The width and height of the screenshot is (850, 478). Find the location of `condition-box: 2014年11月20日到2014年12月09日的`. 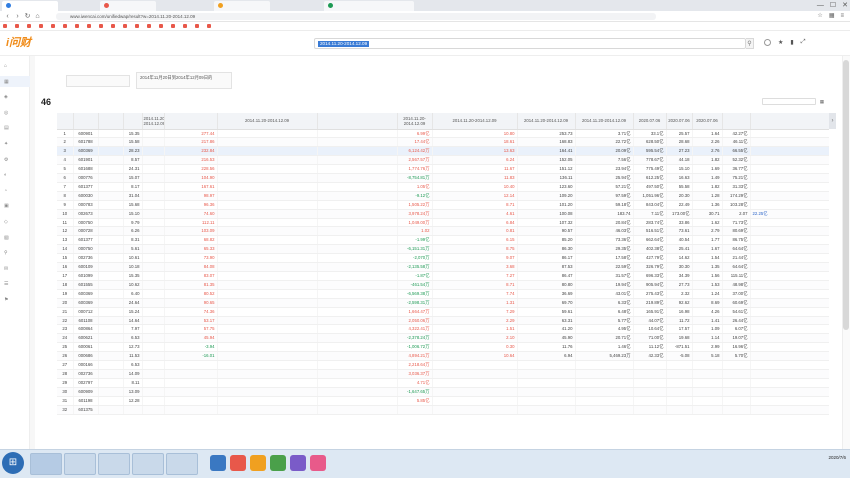

condition-box: 2014年11月20日到2014年12月09日的 is located at coordinates (184, 80).